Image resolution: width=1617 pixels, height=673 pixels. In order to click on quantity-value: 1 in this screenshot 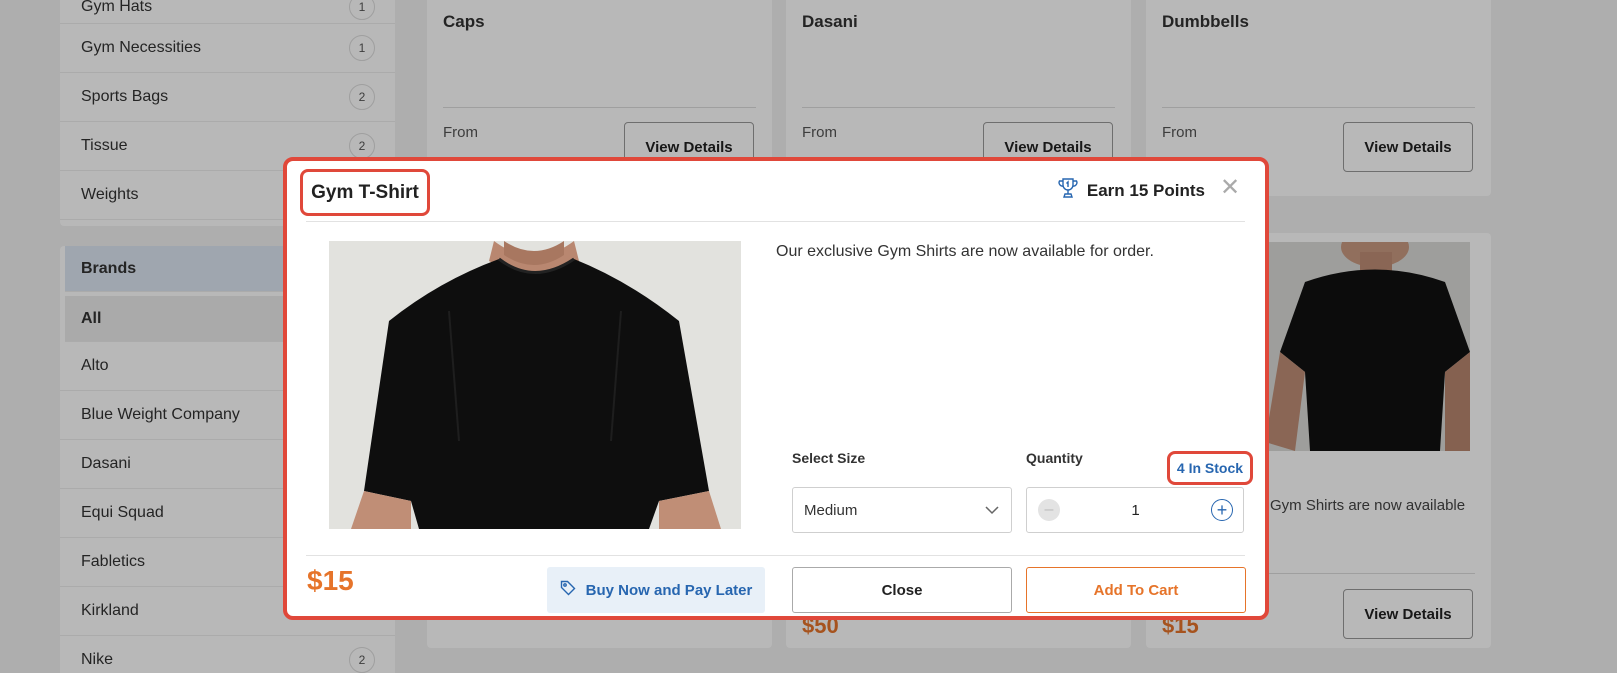, I will do `click(1135, 510)`.